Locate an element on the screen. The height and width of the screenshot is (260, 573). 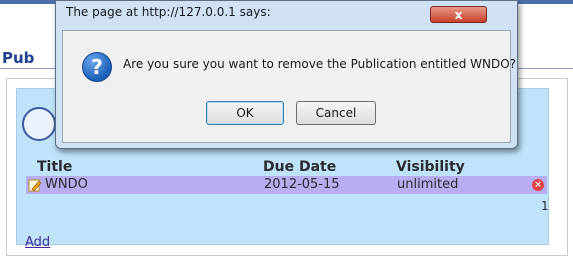
round-decoration-icon is located at coordinates (39, 124).